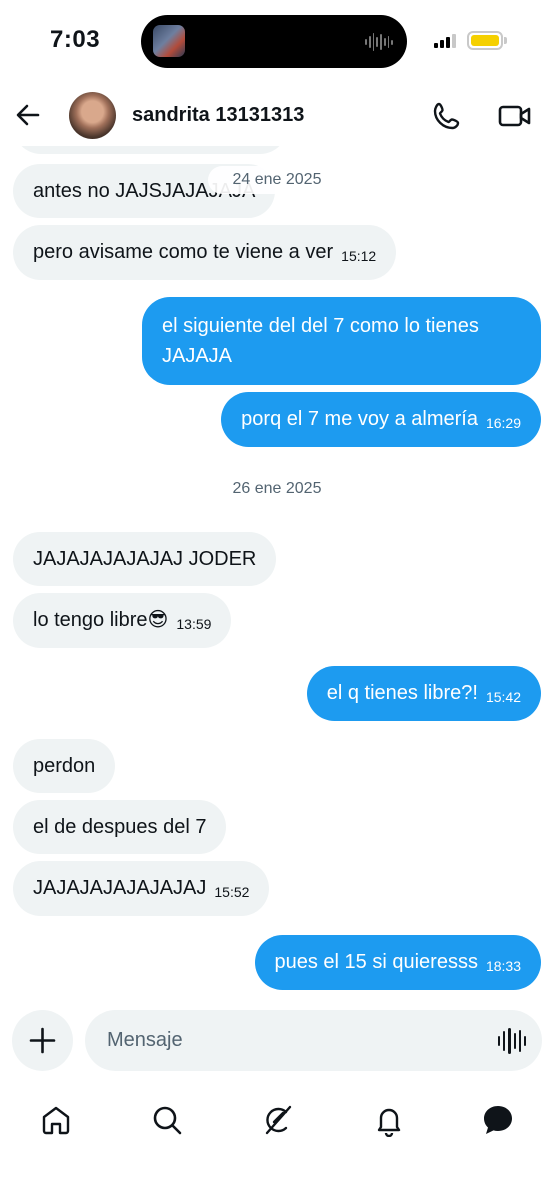 Image resolution: width=554 pixels, height=1200 pixels. I want to click on date-separator: 26 ene 2025, so click(277, 488).